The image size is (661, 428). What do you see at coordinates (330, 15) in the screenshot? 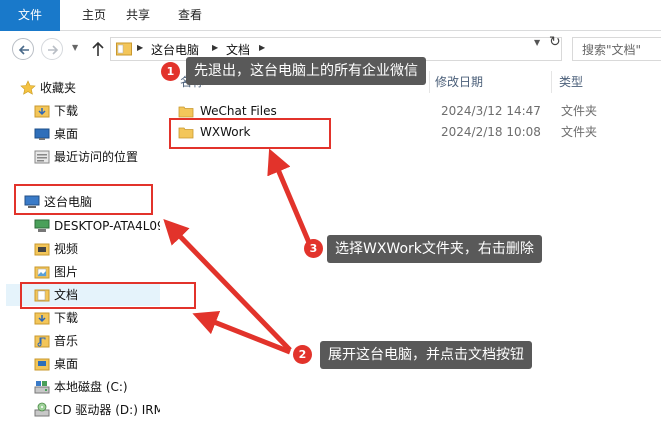
I see `ribbon-tabs: 文件 主页 共享 查看` at bounding box center [330, 15].